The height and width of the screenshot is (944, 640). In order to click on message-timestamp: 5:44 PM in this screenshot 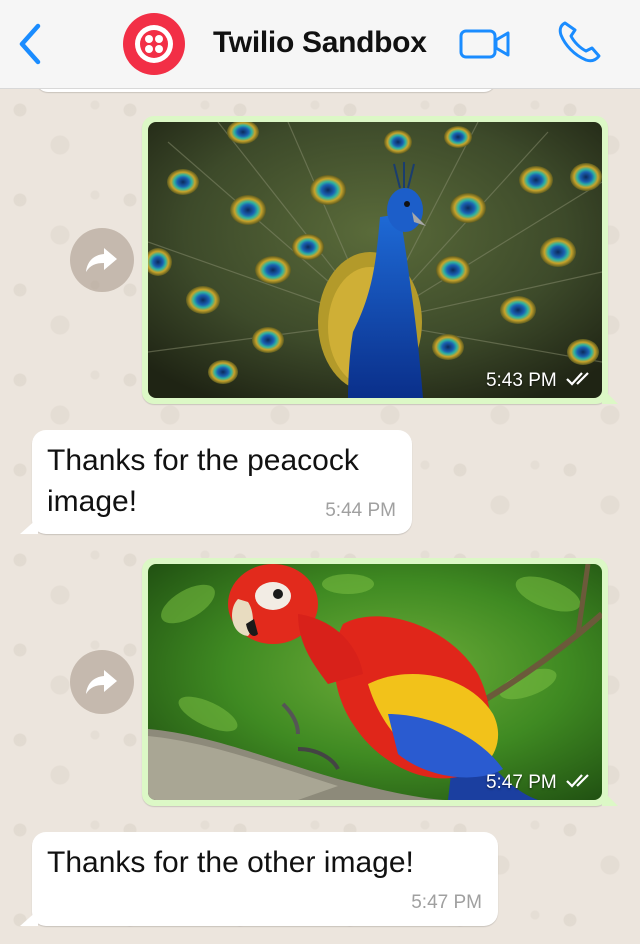, I will do `click(360, 510)`.